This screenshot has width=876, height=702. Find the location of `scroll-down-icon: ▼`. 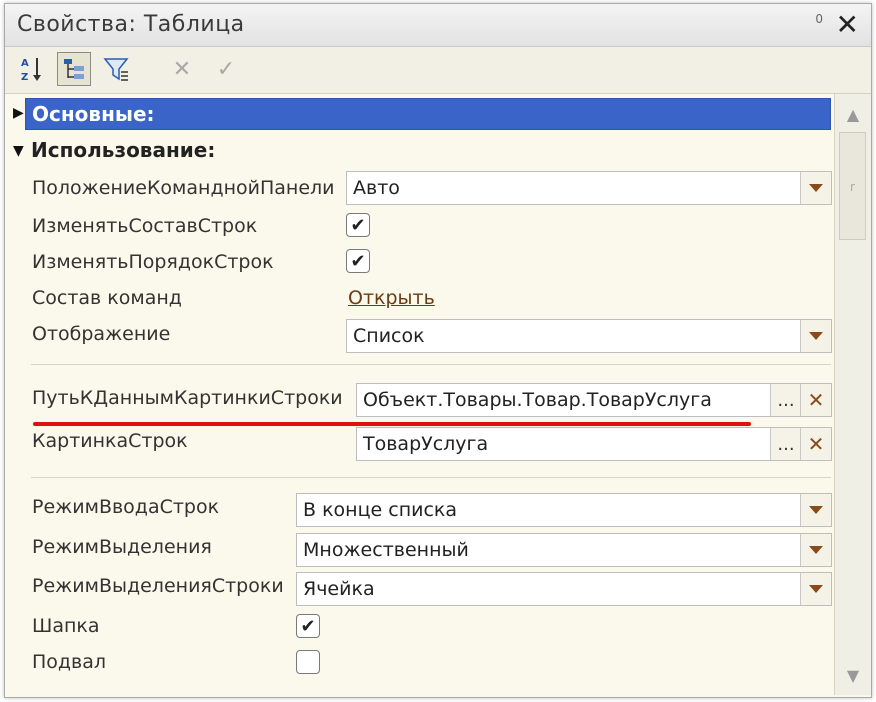

scroll-down-icon: ▼ is located at coordinates (853, 676).